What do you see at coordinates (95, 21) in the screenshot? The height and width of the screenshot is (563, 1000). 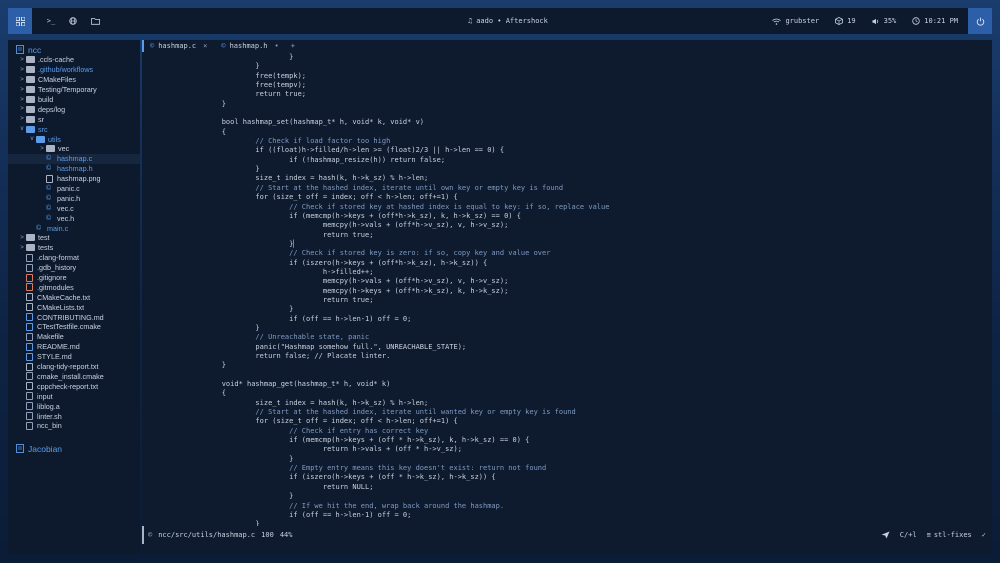 I see `files-launcher` at bounding box center [95, 21].